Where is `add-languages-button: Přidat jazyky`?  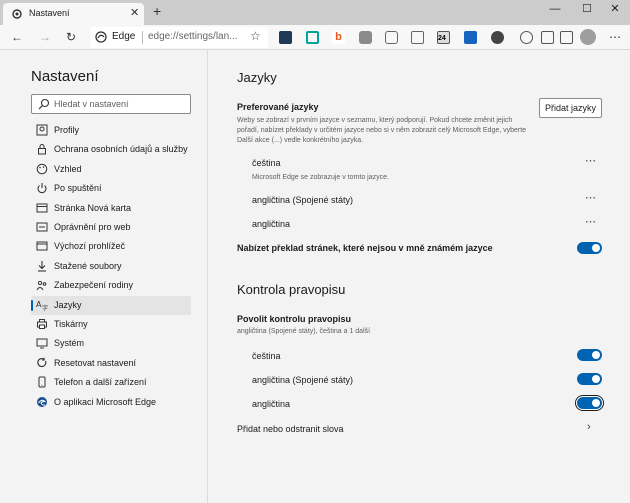
add-languages-button: Přidat jazyky is located at coordinates (570, 108).